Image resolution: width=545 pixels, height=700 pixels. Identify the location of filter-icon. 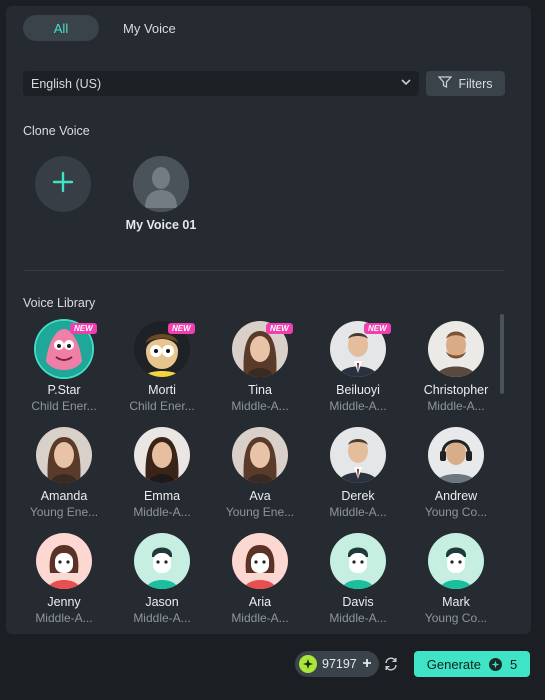
(445, 83).